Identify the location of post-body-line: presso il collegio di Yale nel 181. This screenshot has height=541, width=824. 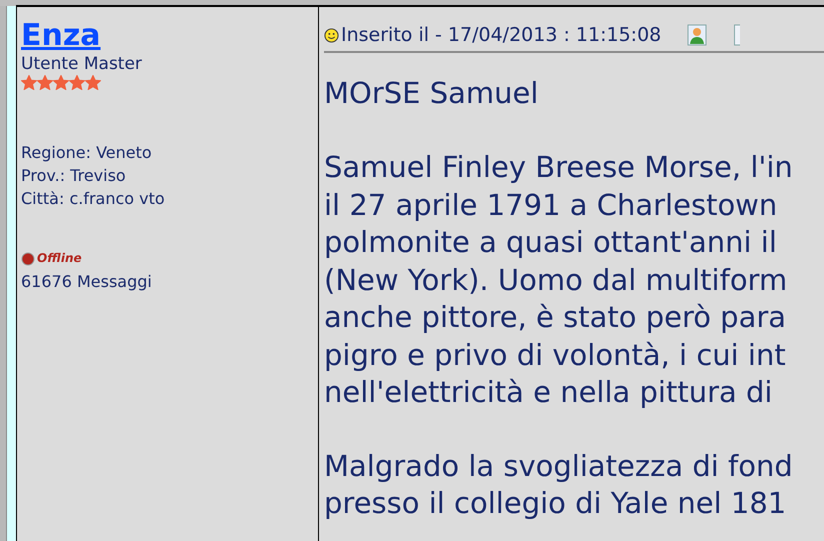
(555, 503).